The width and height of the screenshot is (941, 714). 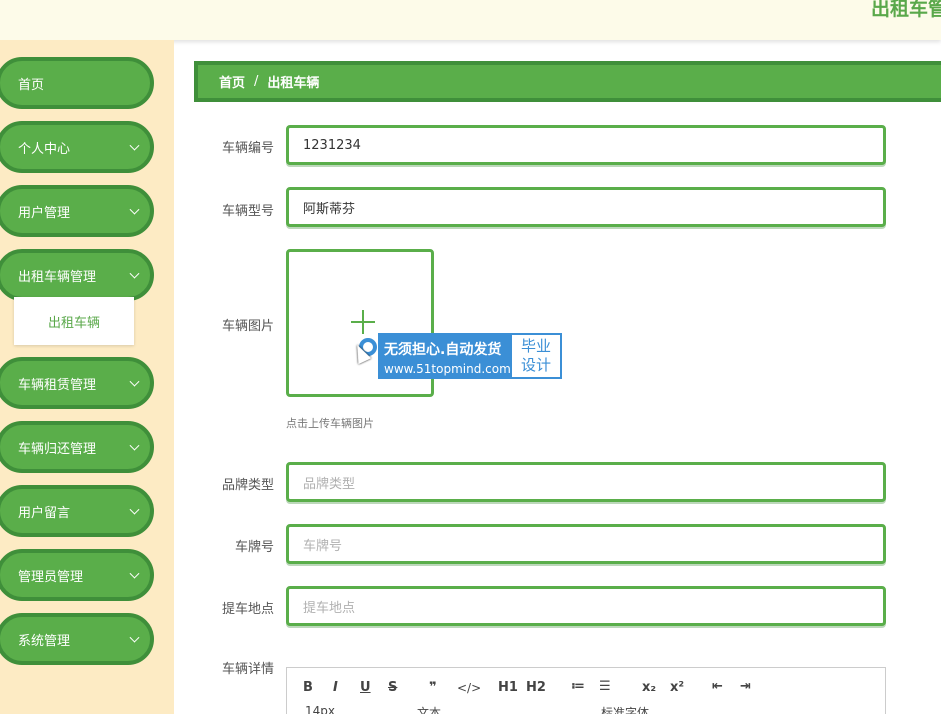 What do you see at coordinates (77, 639) in the screenshot?
I see `sidebar-item-system-management: 系统管理` at bounding box center [77, 639].